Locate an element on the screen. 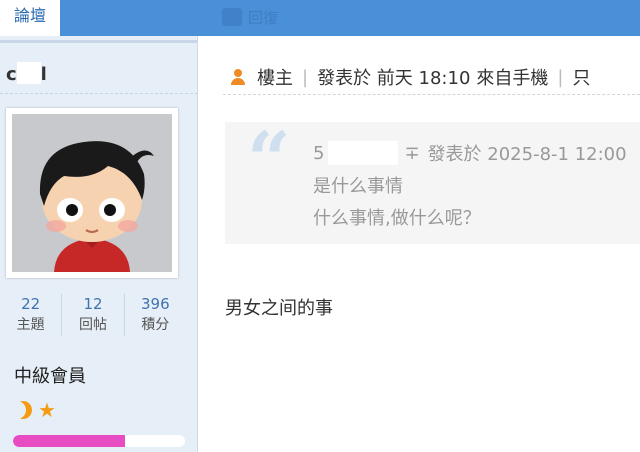 The image size is (640, 452). sidebar-divider is located at coordinates (99, 41).